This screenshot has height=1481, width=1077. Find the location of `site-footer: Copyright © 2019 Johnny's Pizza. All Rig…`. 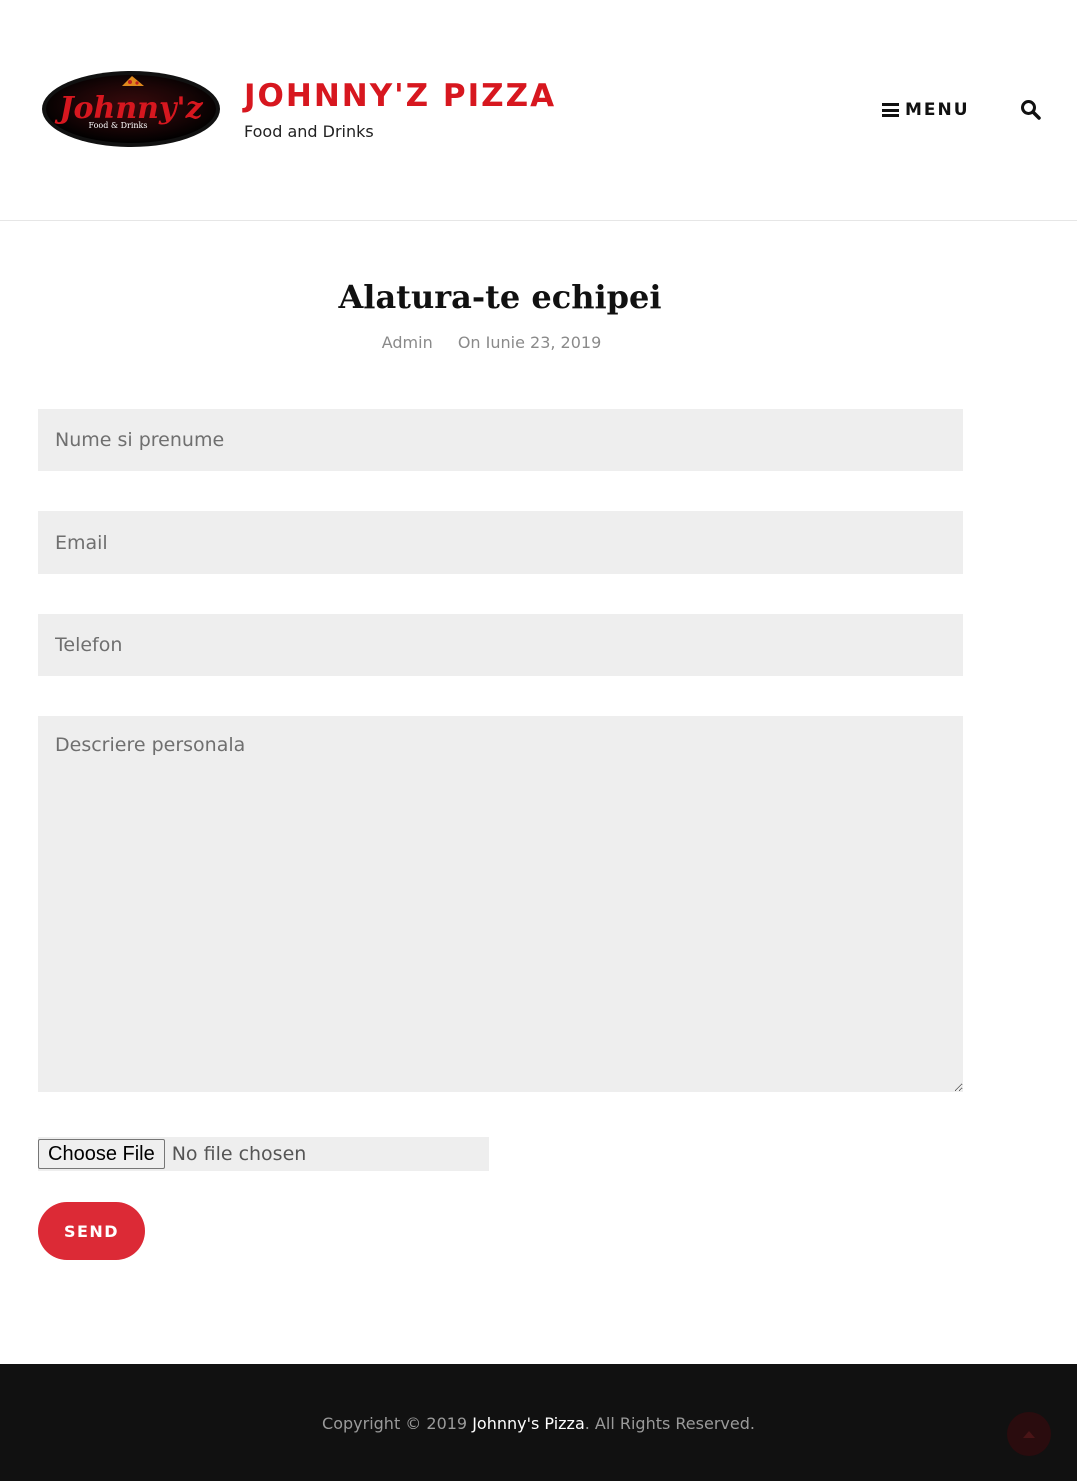

site-footer: Copyright © 2019 Johnny's Pizza. All Rig… is located at coordinates (538, 1422).